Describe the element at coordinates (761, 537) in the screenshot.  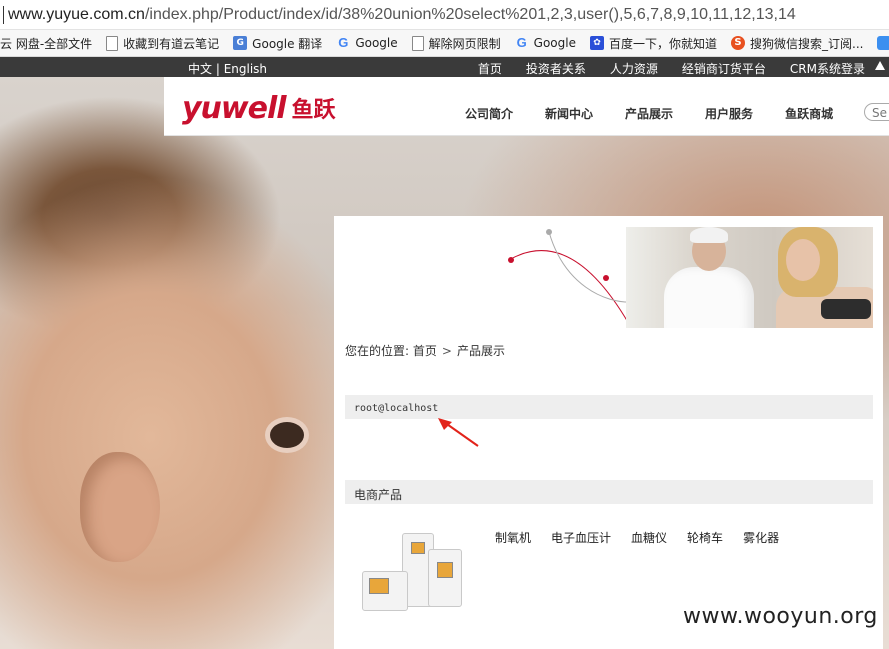
I see `product-link-nebulizer: 雾化器` at that location.